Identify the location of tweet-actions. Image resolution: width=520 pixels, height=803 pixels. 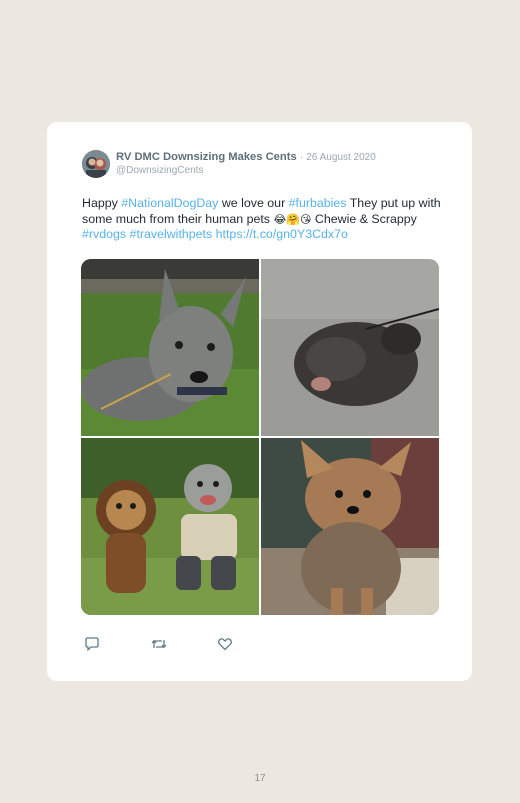
(169, 646).